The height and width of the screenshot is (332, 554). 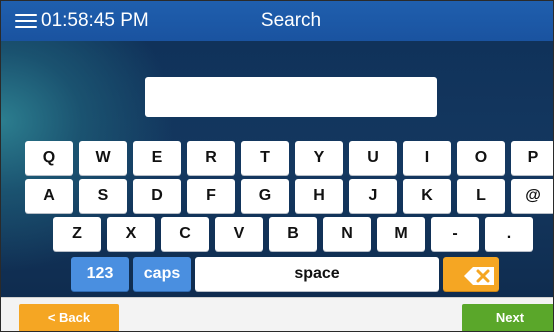 I want to click on space-key: space, so click(x=317, y=274).